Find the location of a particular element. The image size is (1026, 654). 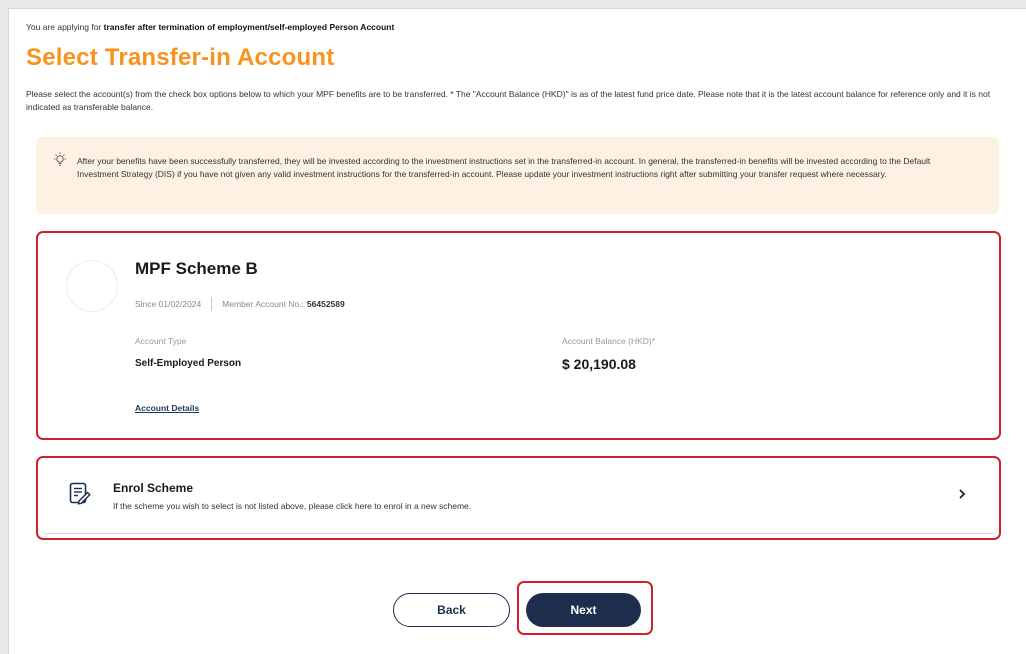

page-title: Select Transfer-in Account is located at coordinates (180, 57).